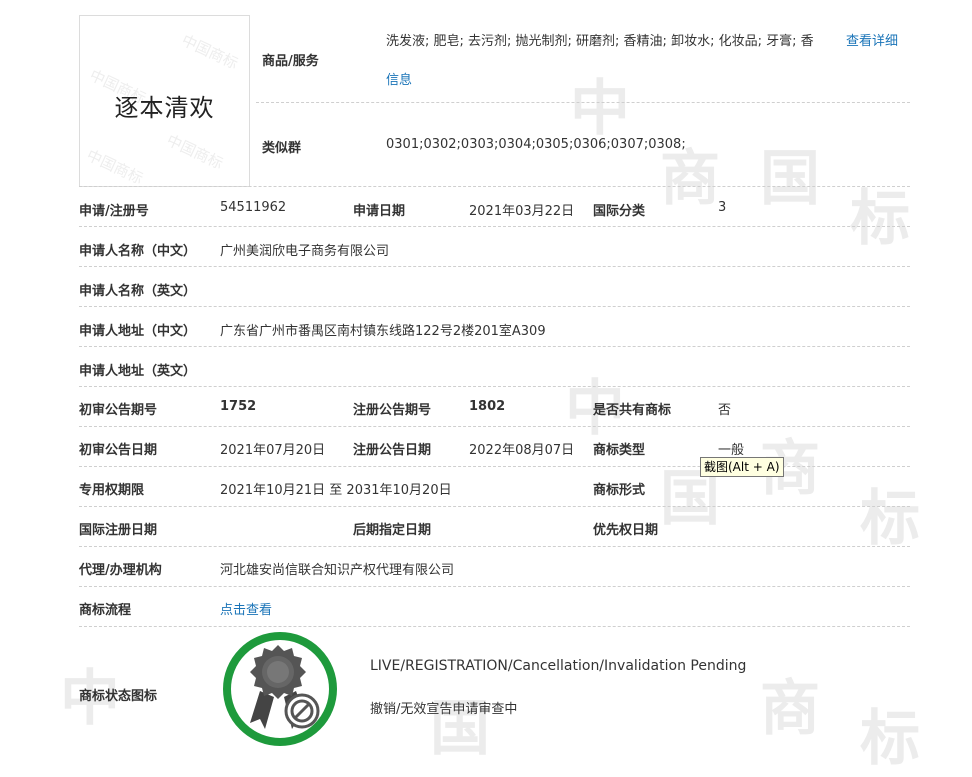 The image size is (972, 777). Describe the element at coordinates (138, 251) in the screenshot. I see `applicant-cn-label: 申请人名称（中文）` at that location.